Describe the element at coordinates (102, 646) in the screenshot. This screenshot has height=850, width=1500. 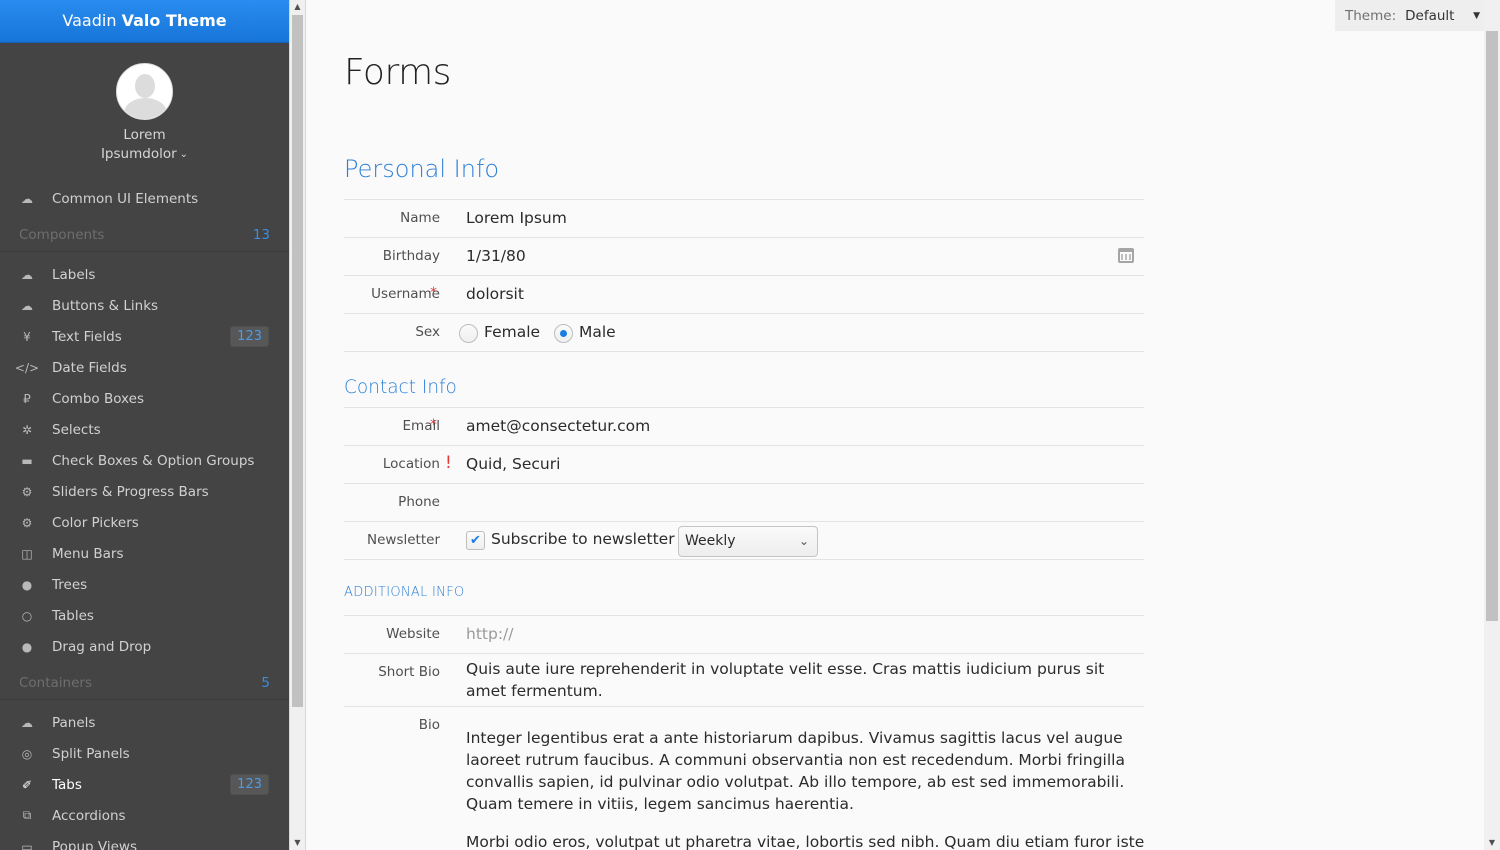
I see `sidebar-item-label: Drag and Drop` at that location.